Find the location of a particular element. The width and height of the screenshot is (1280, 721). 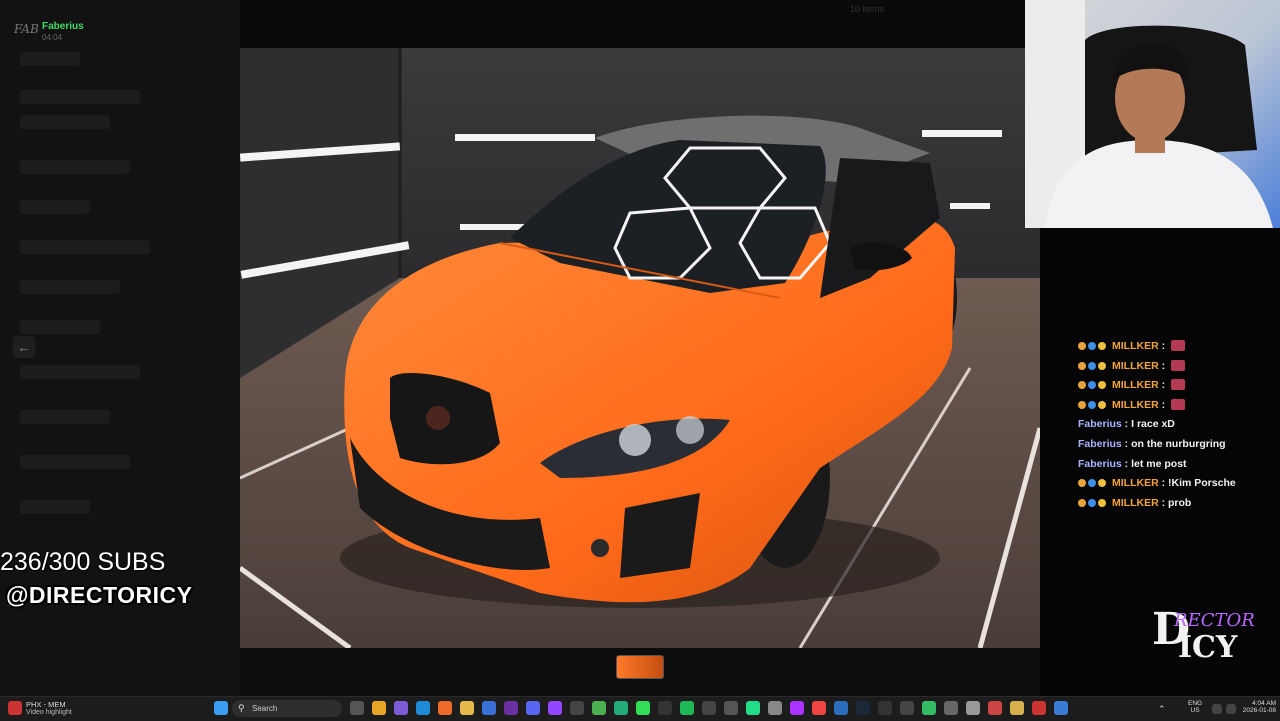

viewer-top-bar: 10 items is located at coordinates (632, 24).